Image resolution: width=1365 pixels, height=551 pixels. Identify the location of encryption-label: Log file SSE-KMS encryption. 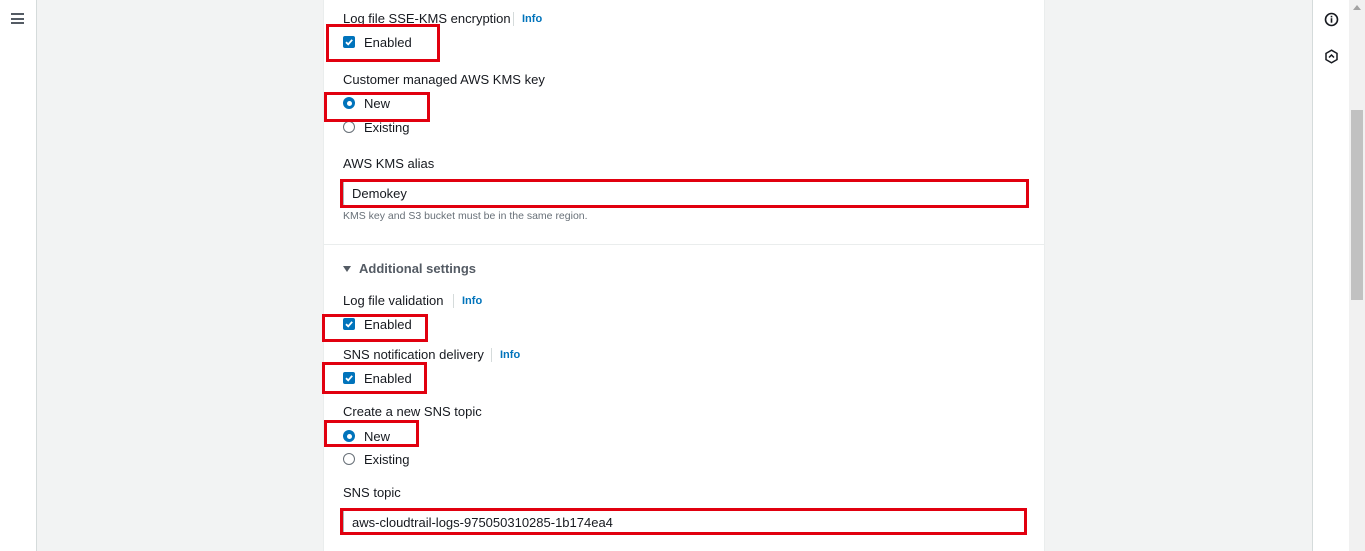
(427, 18).